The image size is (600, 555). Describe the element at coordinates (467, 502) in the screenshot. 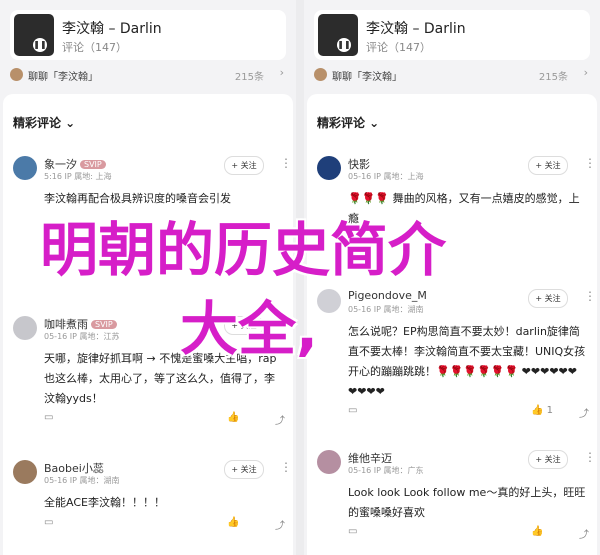

I see `comment-text: Look look Look follow me～真的好上头，旺旺的蜜嗓嗓好喜欢` at that location.